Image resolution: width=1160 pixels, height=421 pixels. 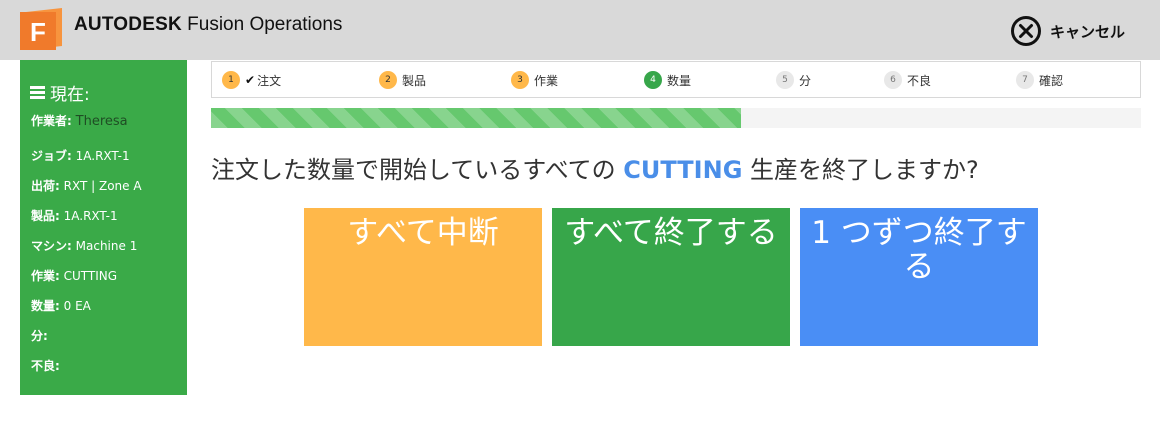 I want to click on question-operation: CUTTING, so click(x=683, y=170).